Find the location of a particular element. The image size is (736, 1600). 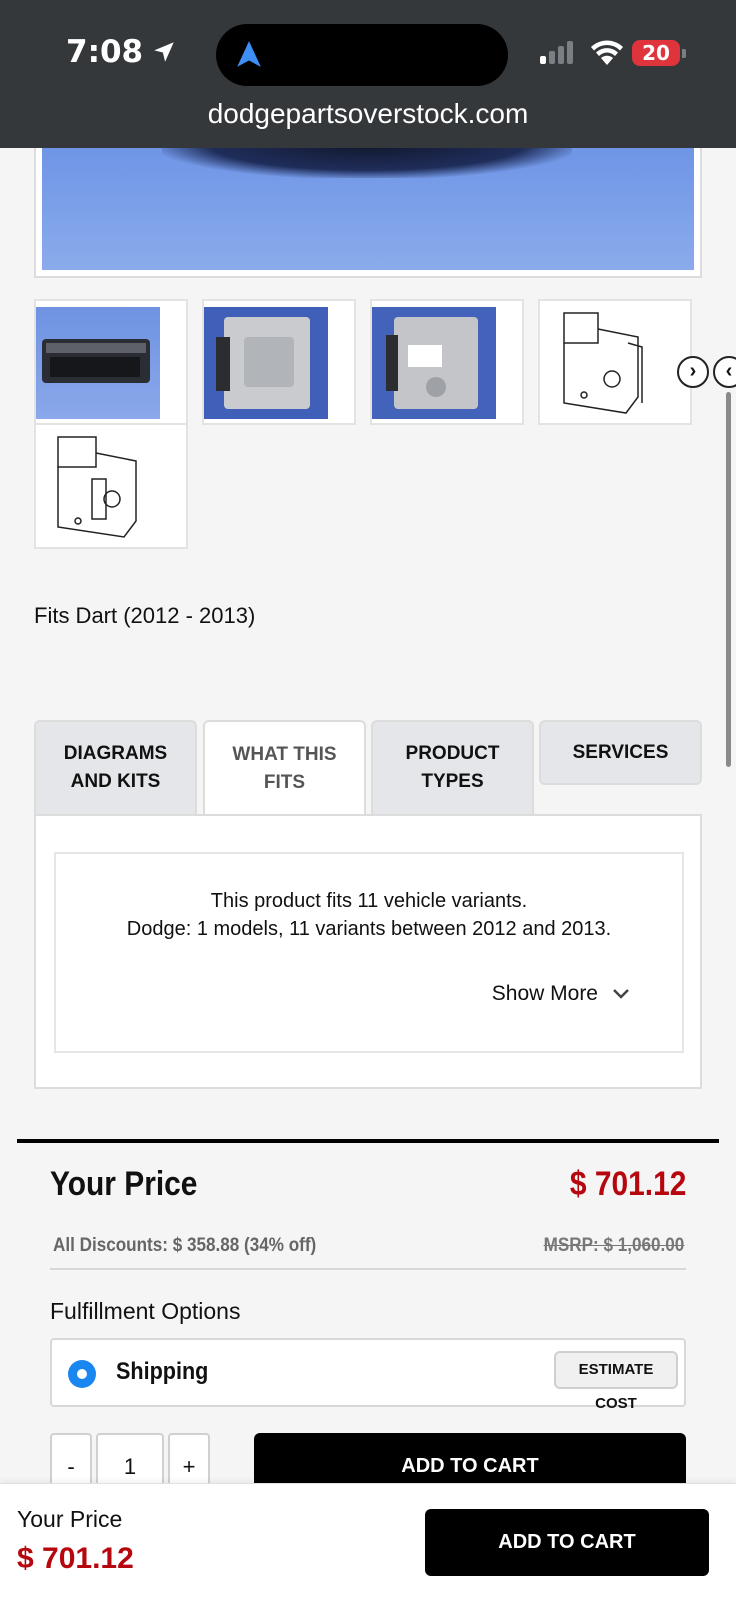

wifi-icon is located at coordinates (607, 52).